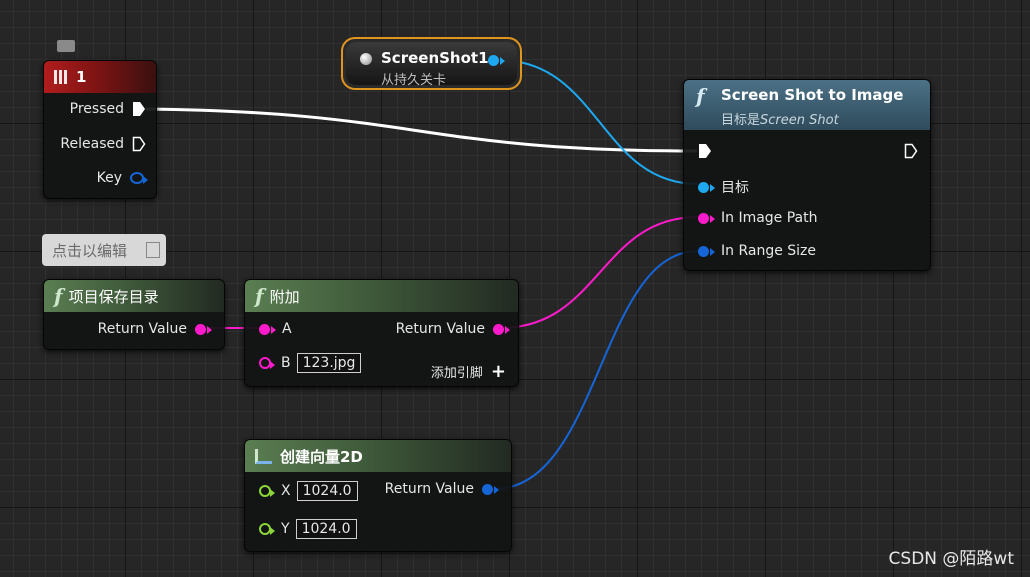 This screenshot has width=1030, height=577. Describe the element at coordinates (263, 456) in the screenshot. I see `make-struct-icon` at that location.